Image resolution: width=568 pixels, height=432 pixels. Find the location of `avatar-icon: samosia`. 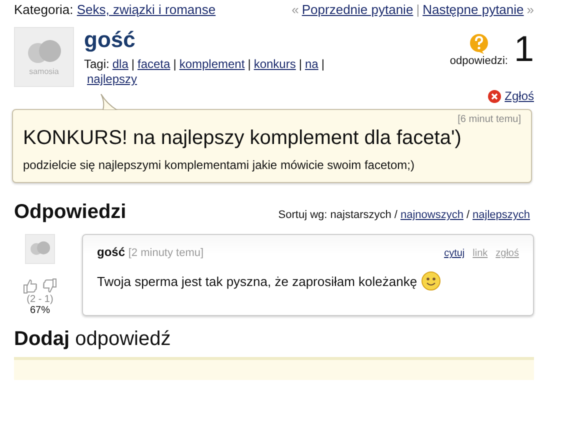

avatar-icon: samosia is located at coordinates (44, 57).